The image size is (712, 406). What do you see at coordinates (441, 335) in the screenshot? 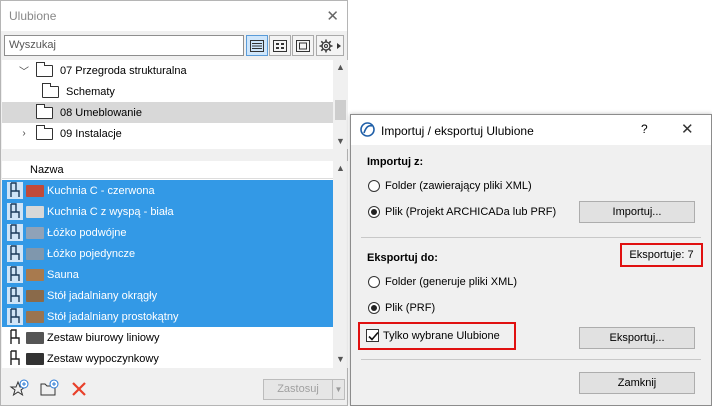
I see `checkbox-label: Tylko wybrane Ulubione` at bounding box center [441, 335].